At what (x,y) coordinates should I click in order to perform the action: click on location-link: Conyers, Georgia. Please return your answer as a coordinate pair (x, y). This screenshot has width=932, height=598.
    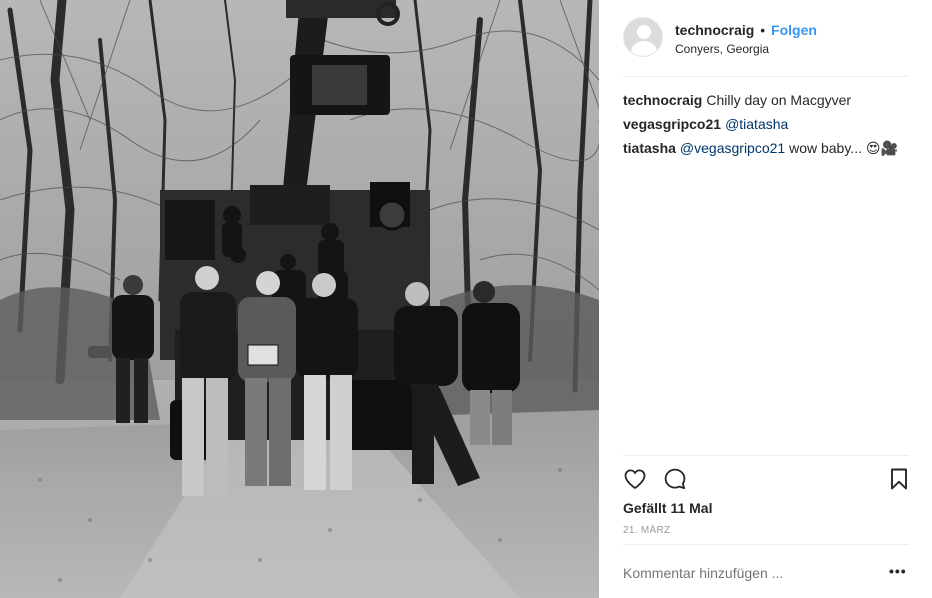
    Looking at the image, I should click on (722, 49).